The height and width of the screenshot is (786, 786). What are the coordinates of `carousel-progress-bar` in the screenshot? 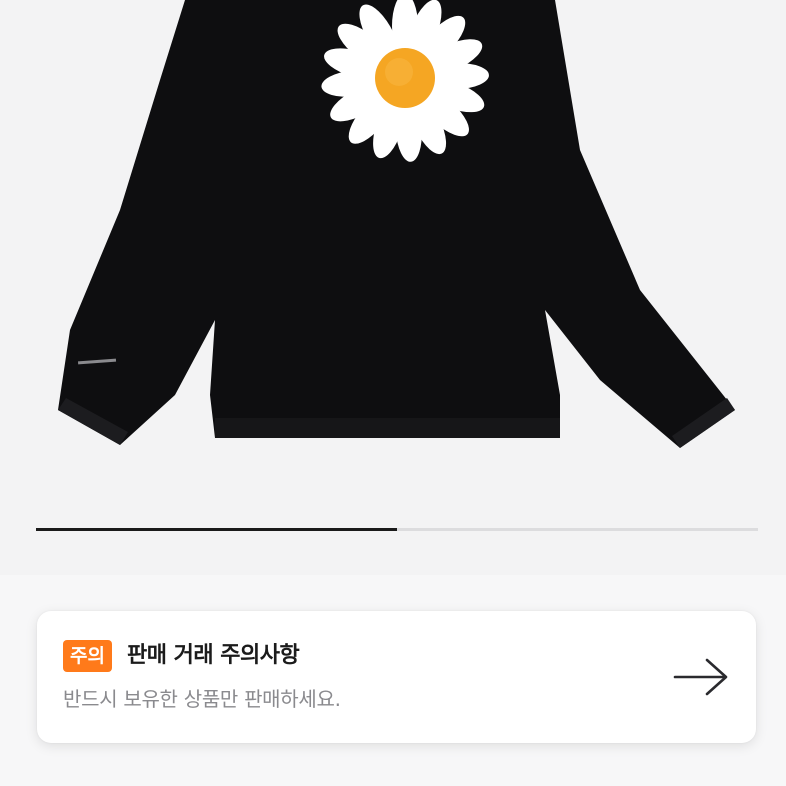 It's located at (397, 529).